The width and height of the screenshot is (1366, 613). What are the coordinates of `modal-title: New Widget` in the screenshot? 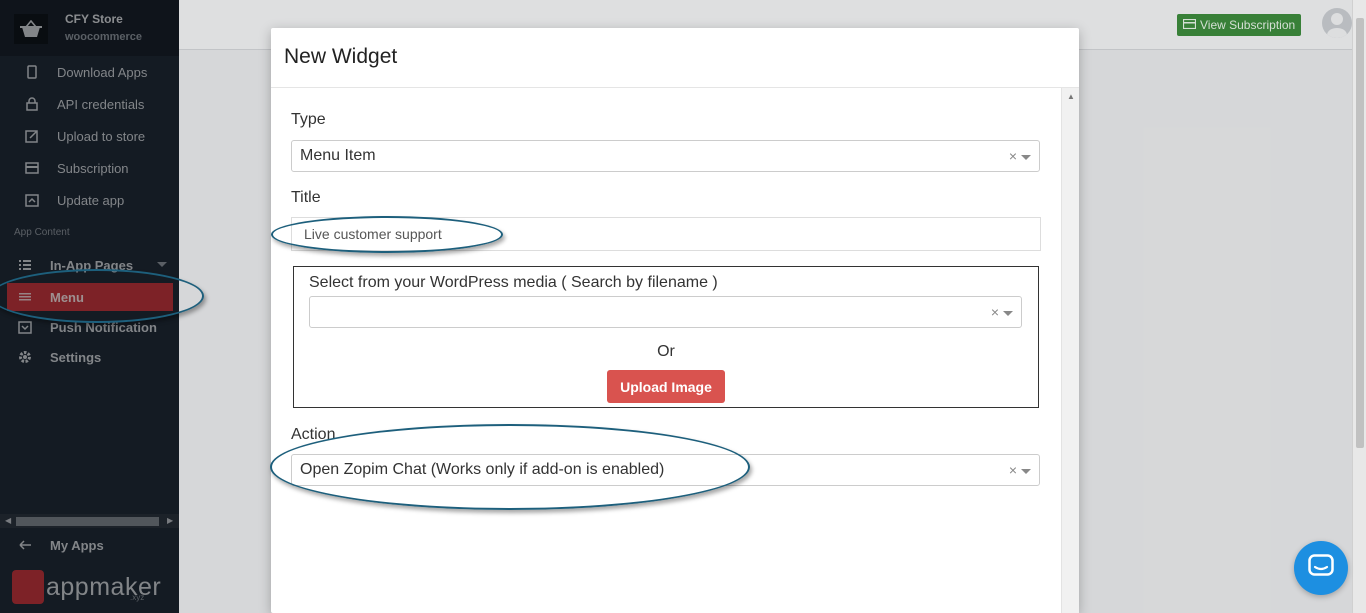 It's located at (341, 56).